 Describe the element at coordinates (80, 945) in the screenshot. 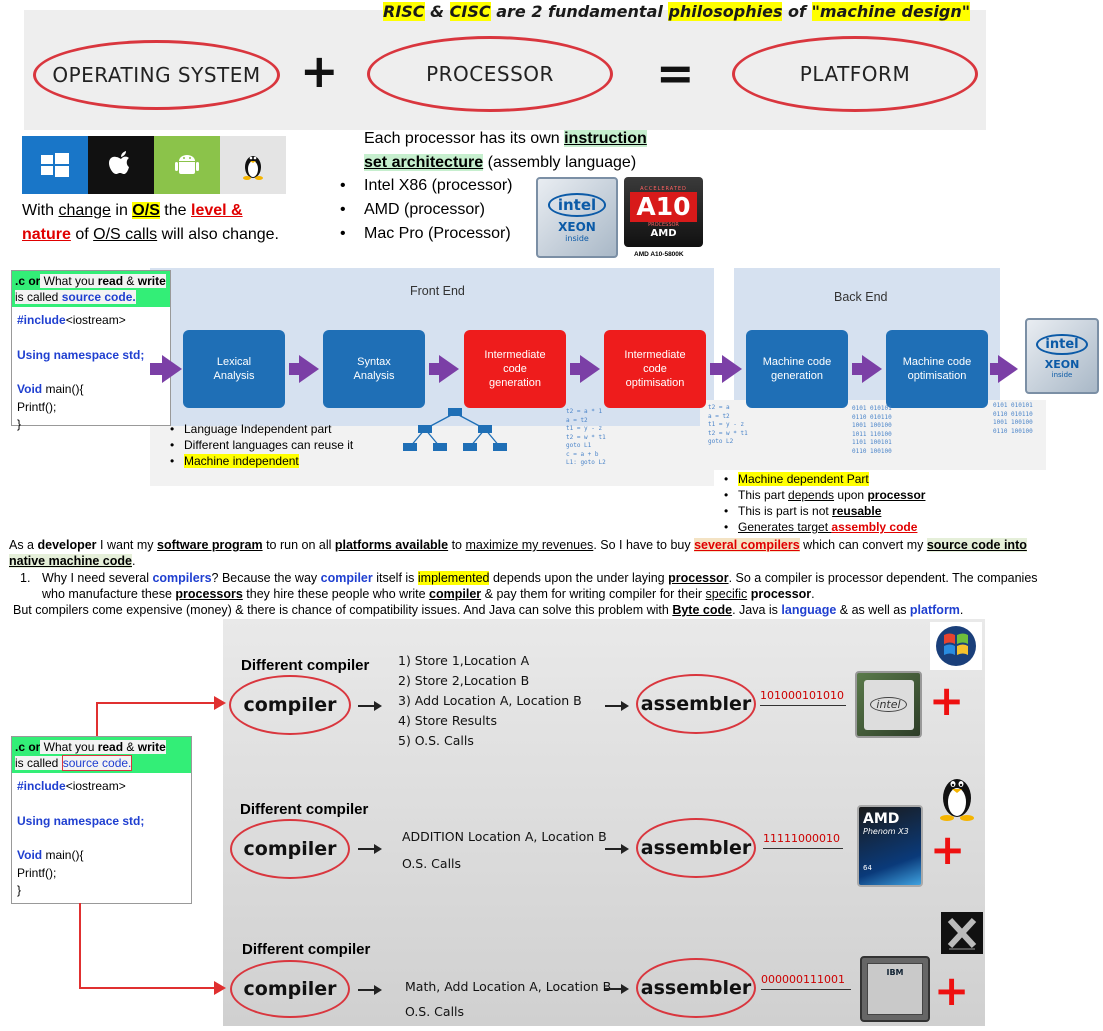

I see `connector-down` at that location.